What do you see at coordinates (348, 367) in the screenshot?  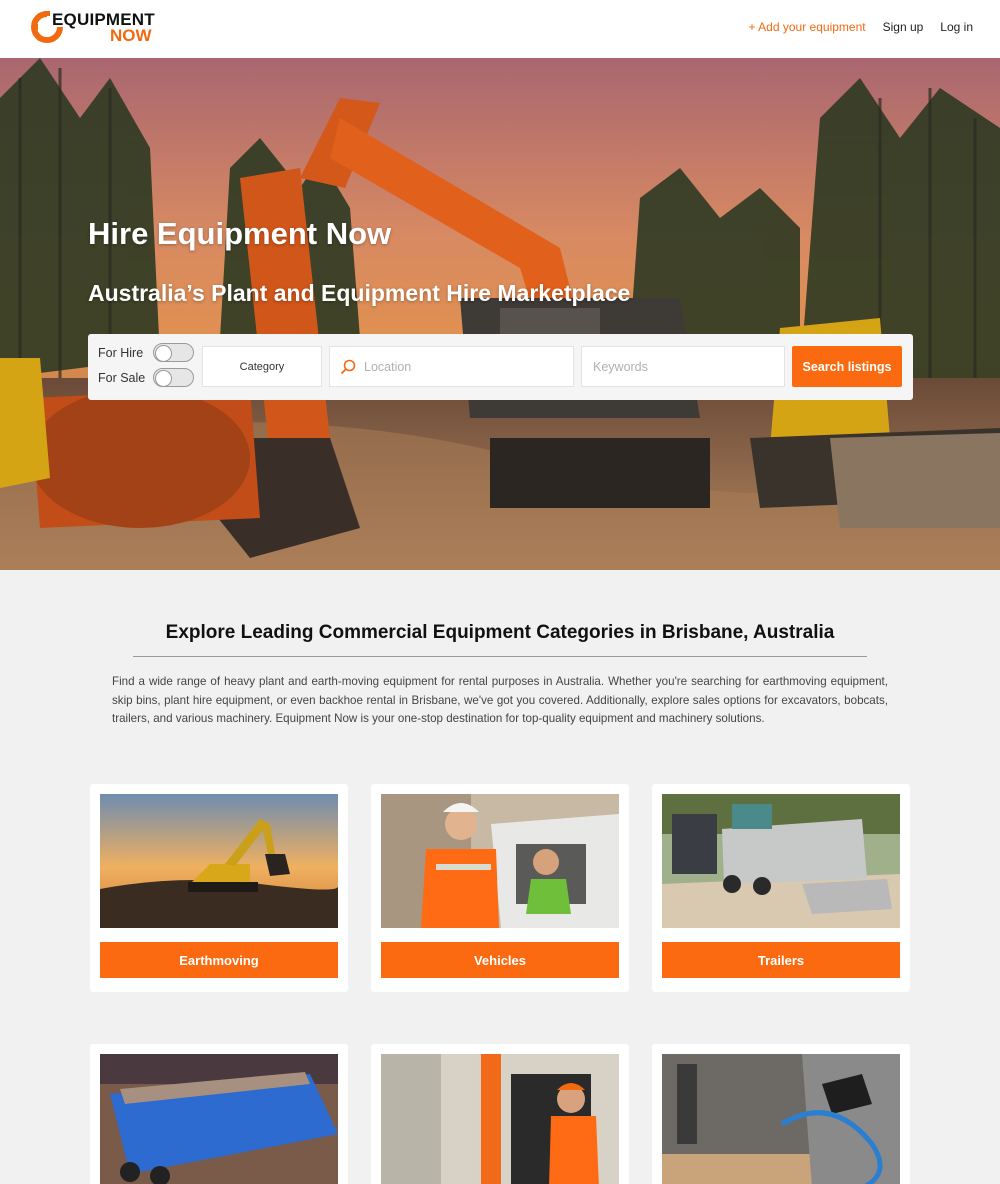 I see `search-icon` at bounding box center [348, 367].